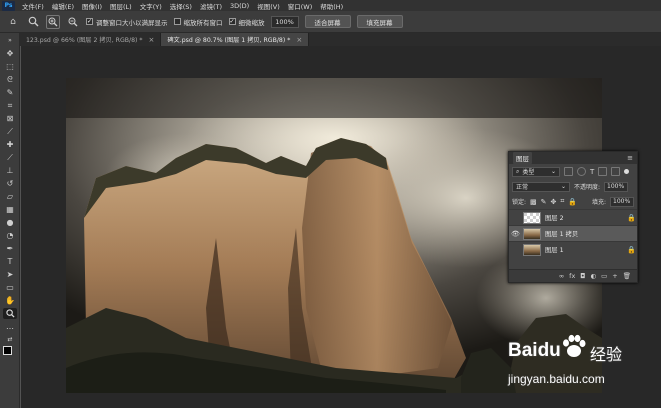 The width and height of the screenshot is (661, 408). I want to click on baidu-jingyan-watermark: Baidu 经验 jingyan.baidu.com, so click(583, 369).